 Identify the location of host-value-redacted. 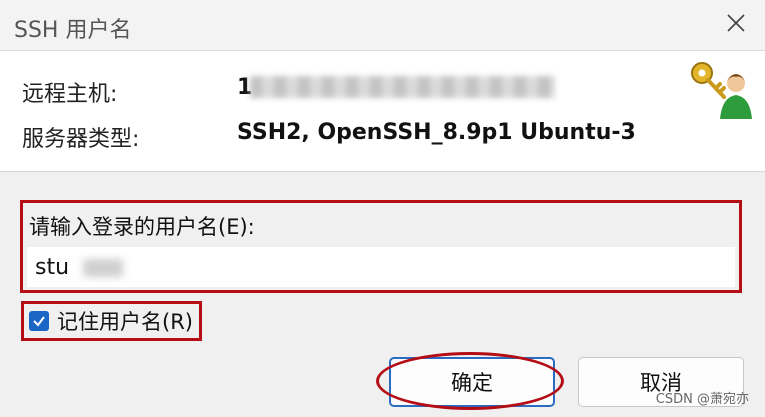
(402, 87).